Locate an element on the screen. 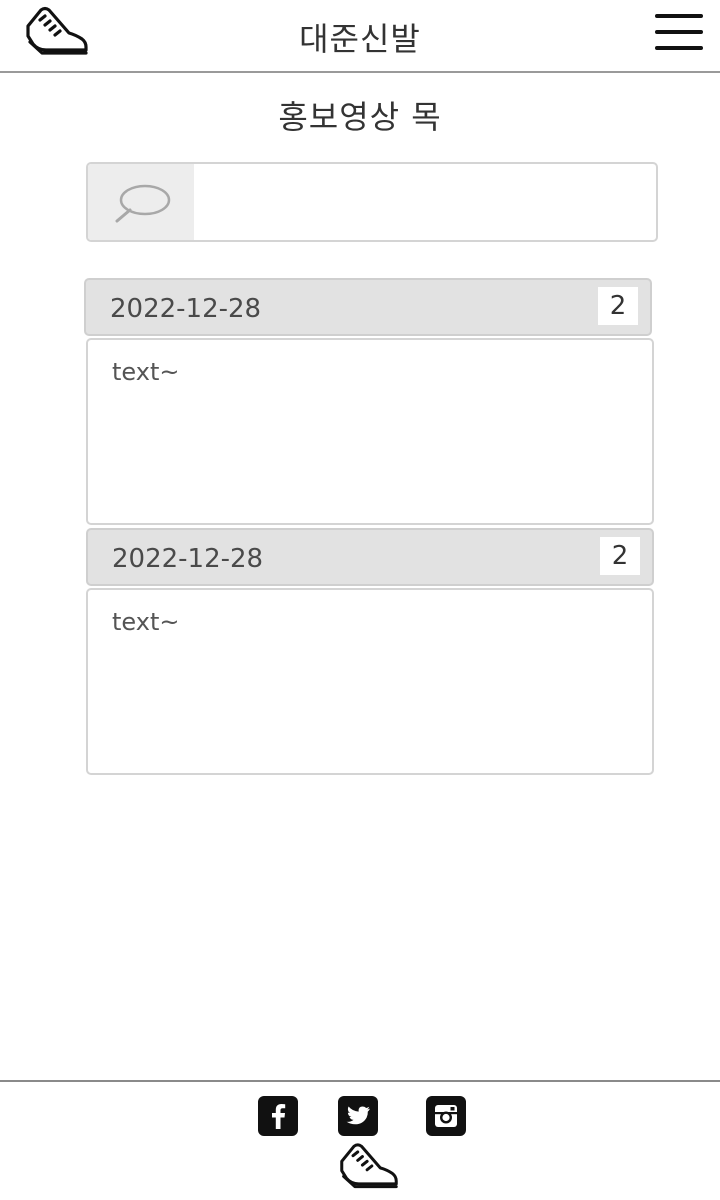  search-bar is located at coordinates (372, 202).